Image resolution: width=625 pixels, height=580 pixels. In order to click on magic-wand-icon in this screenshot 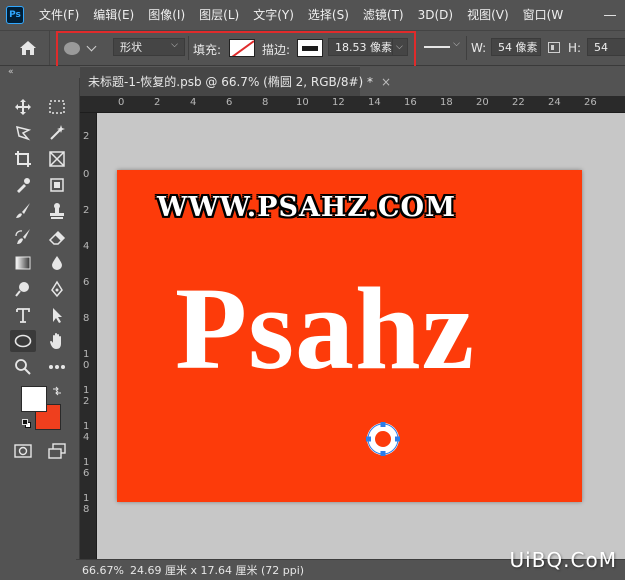, I will do `click(57, 132)`.